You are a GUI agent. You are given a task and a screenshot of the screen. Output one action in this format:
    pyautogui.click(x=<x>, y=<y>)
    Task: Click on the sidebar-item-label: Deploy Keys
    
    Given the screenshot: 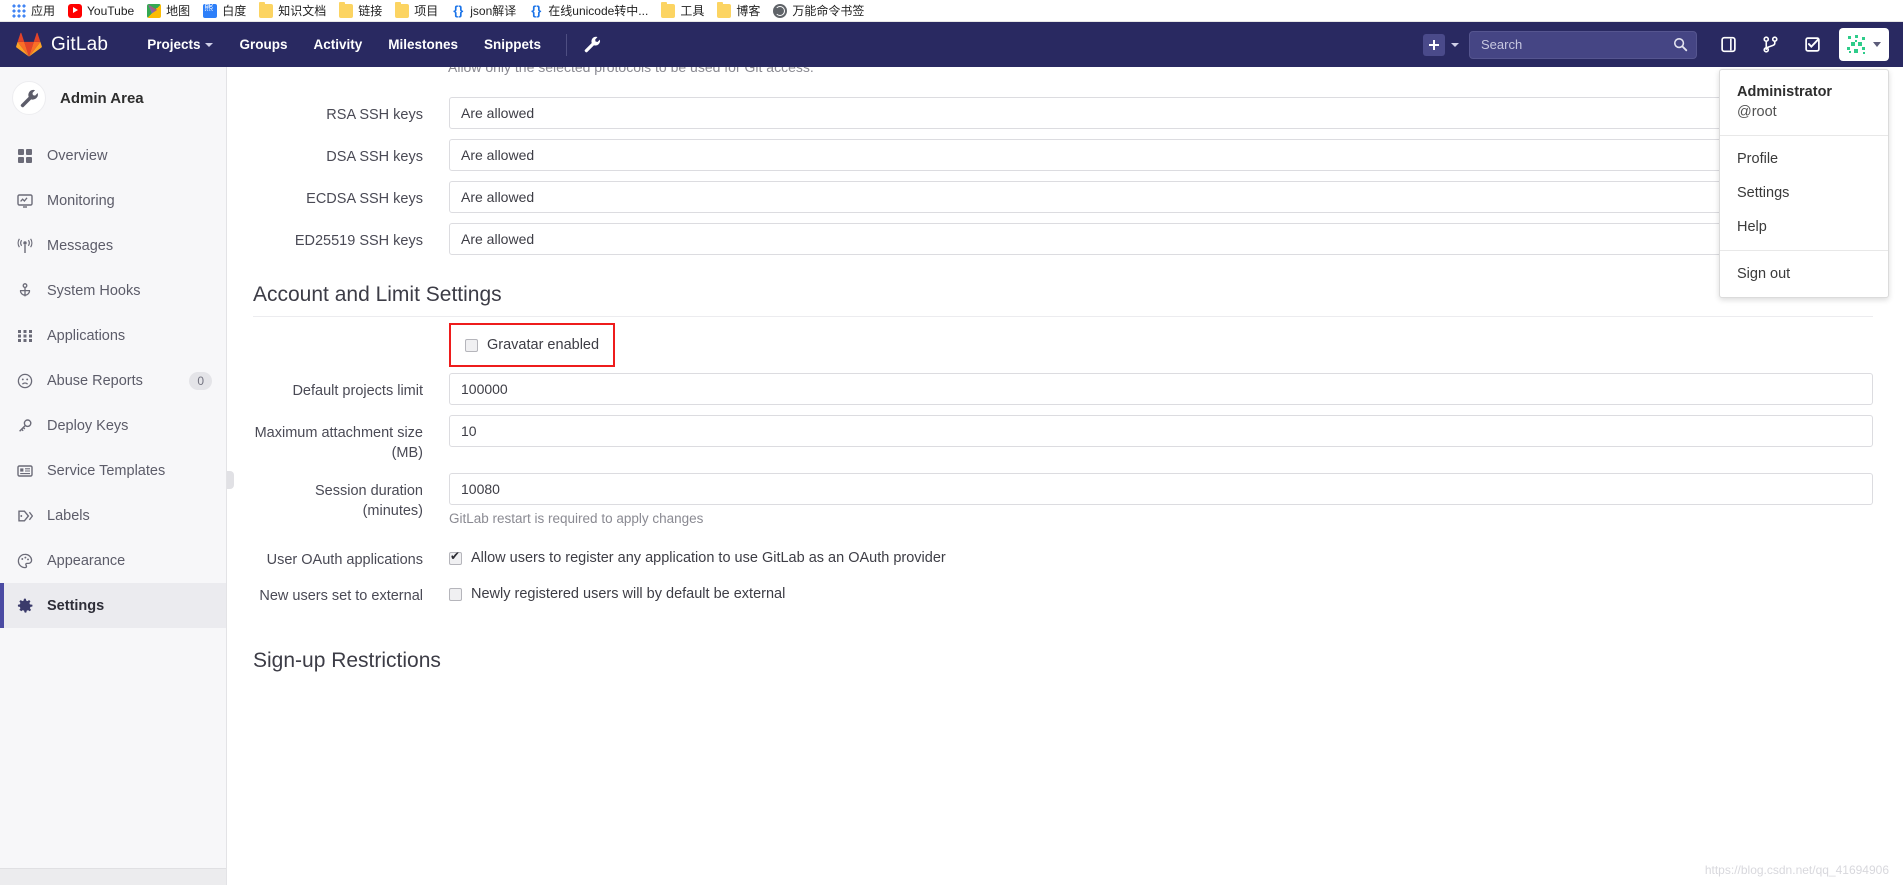 What is the action you would take?
    pyautogui.click(x=88, y=425)
    